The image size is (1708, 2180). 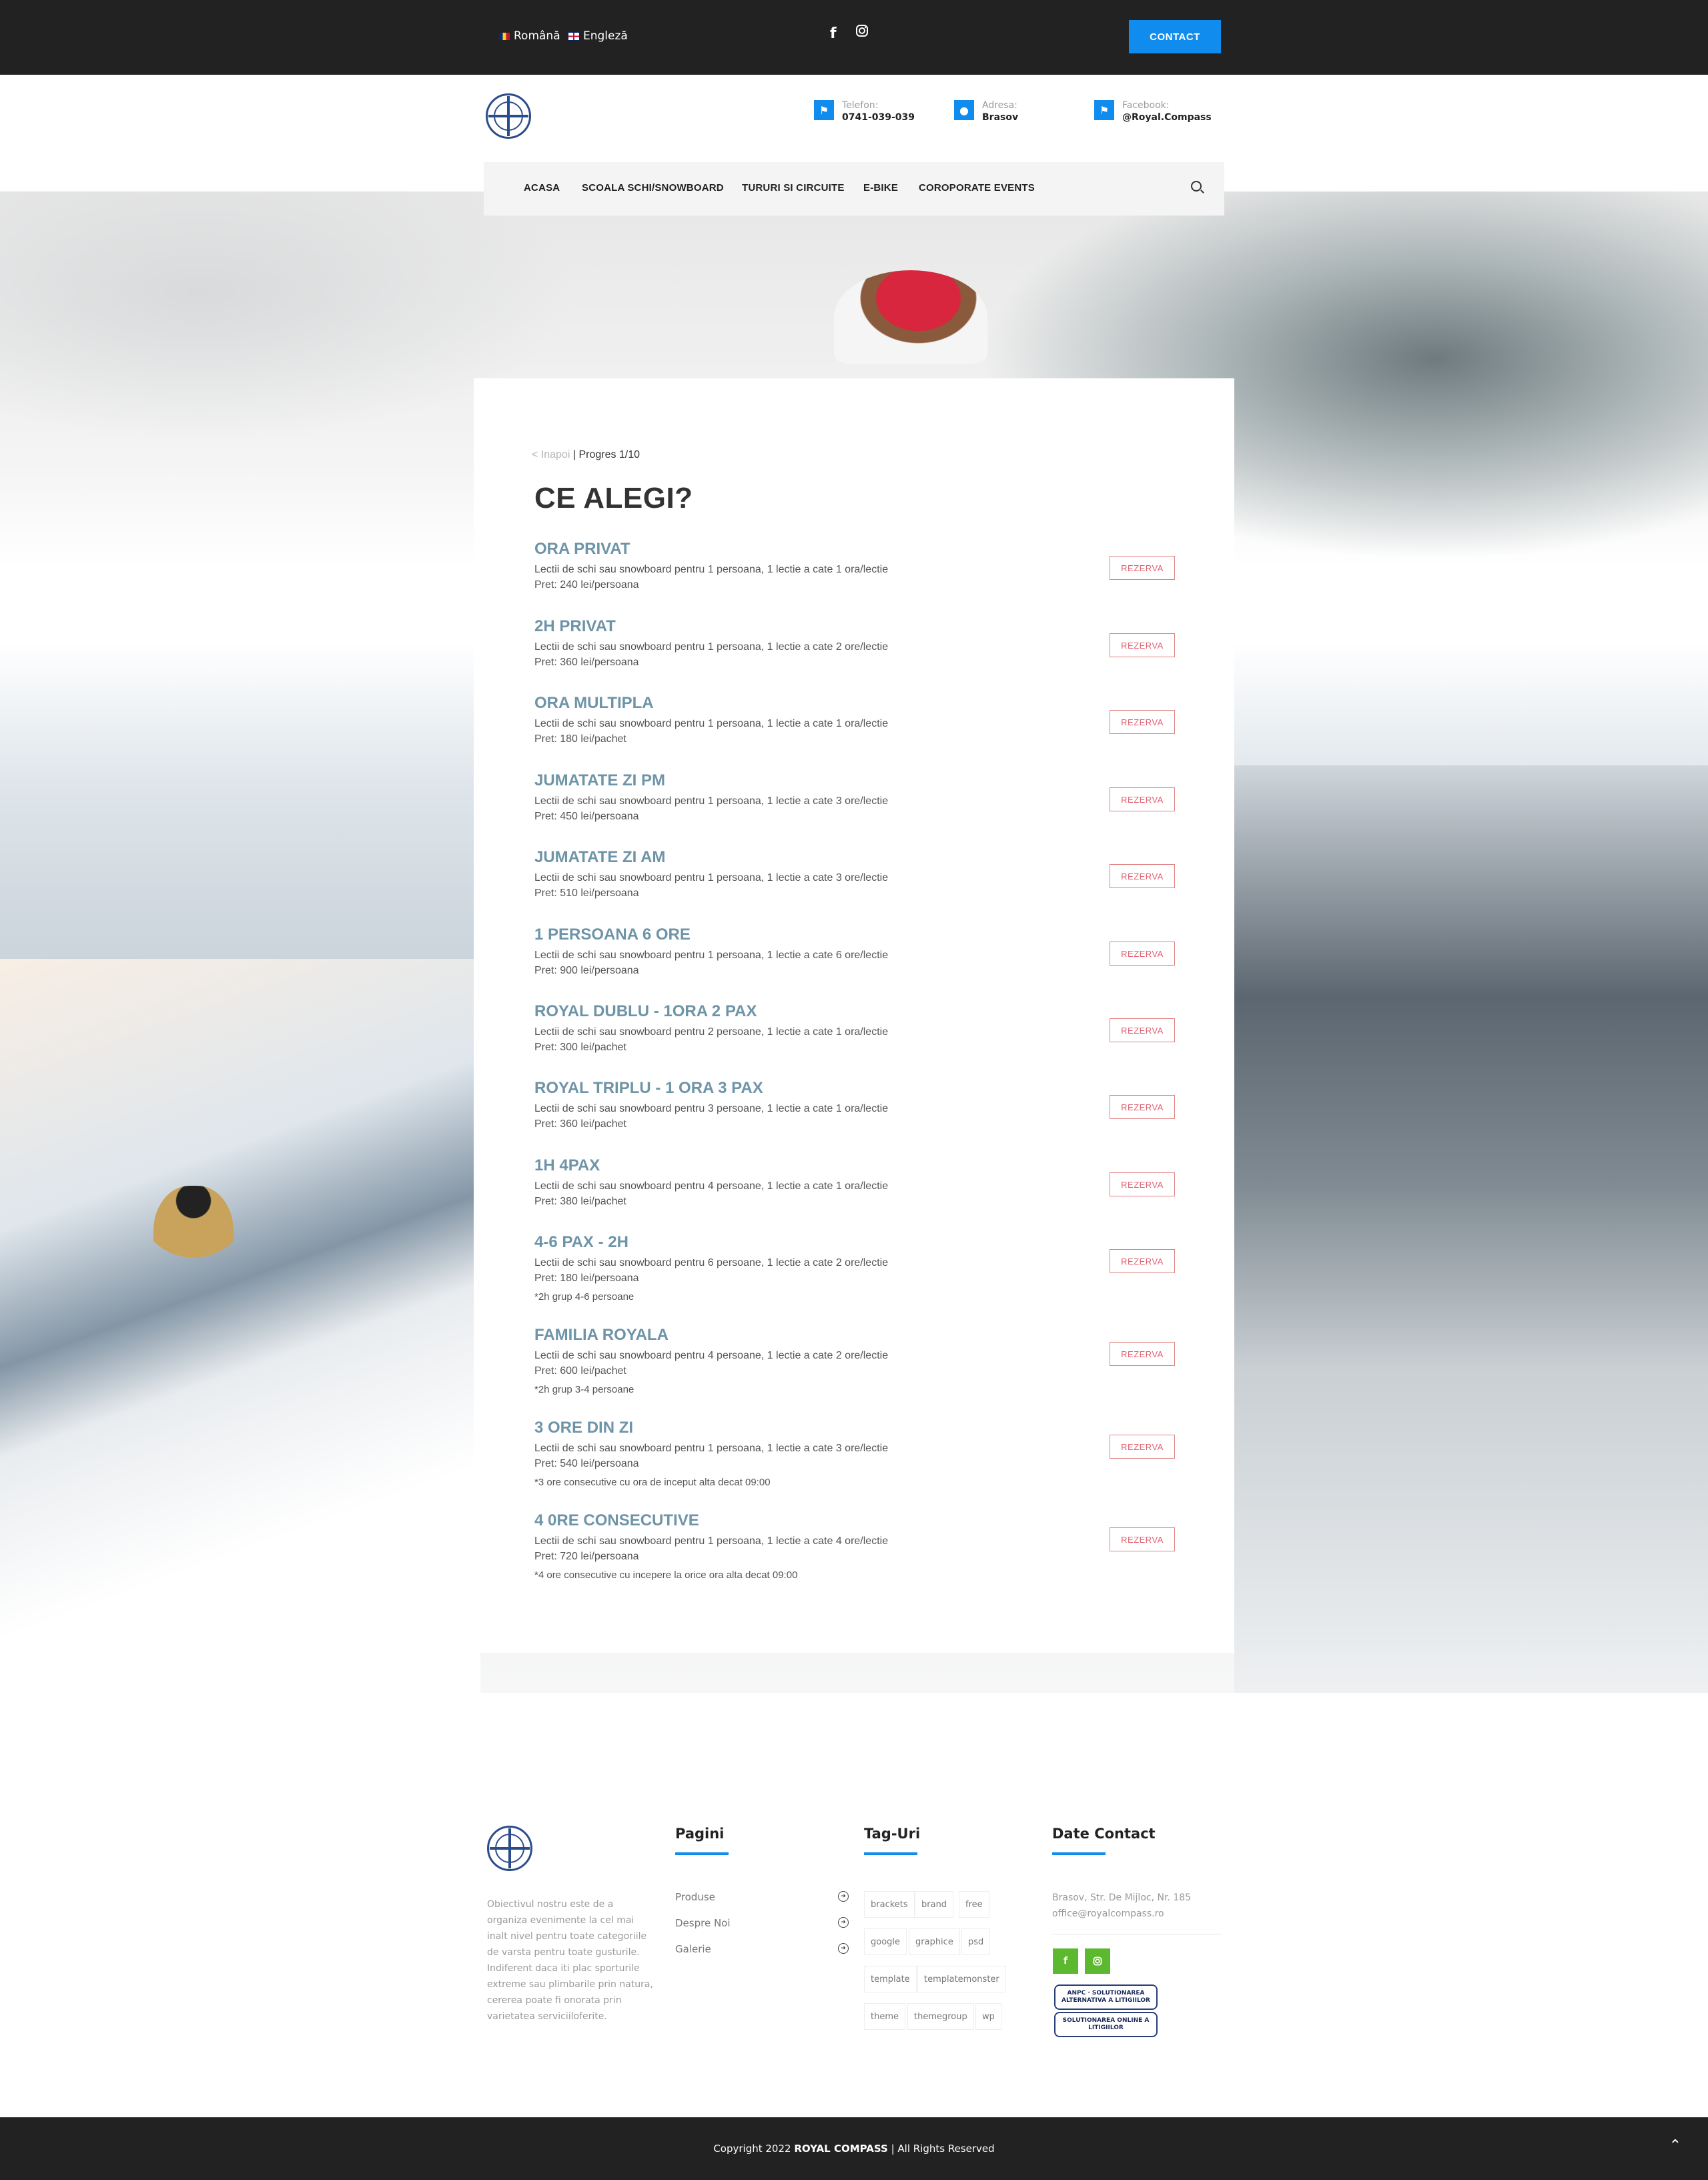 What do you see at coordinates (1197, 186) in the screenshot?
I see `search-icon` at bounding box center [1197, 186].